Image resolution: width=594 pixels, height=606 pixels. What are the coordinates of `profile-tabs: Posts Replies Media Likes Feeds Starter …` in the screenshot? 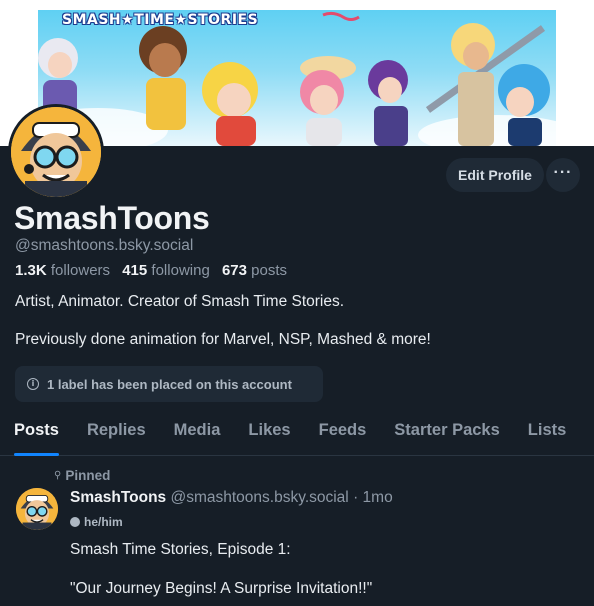 It's located at (297, 430).